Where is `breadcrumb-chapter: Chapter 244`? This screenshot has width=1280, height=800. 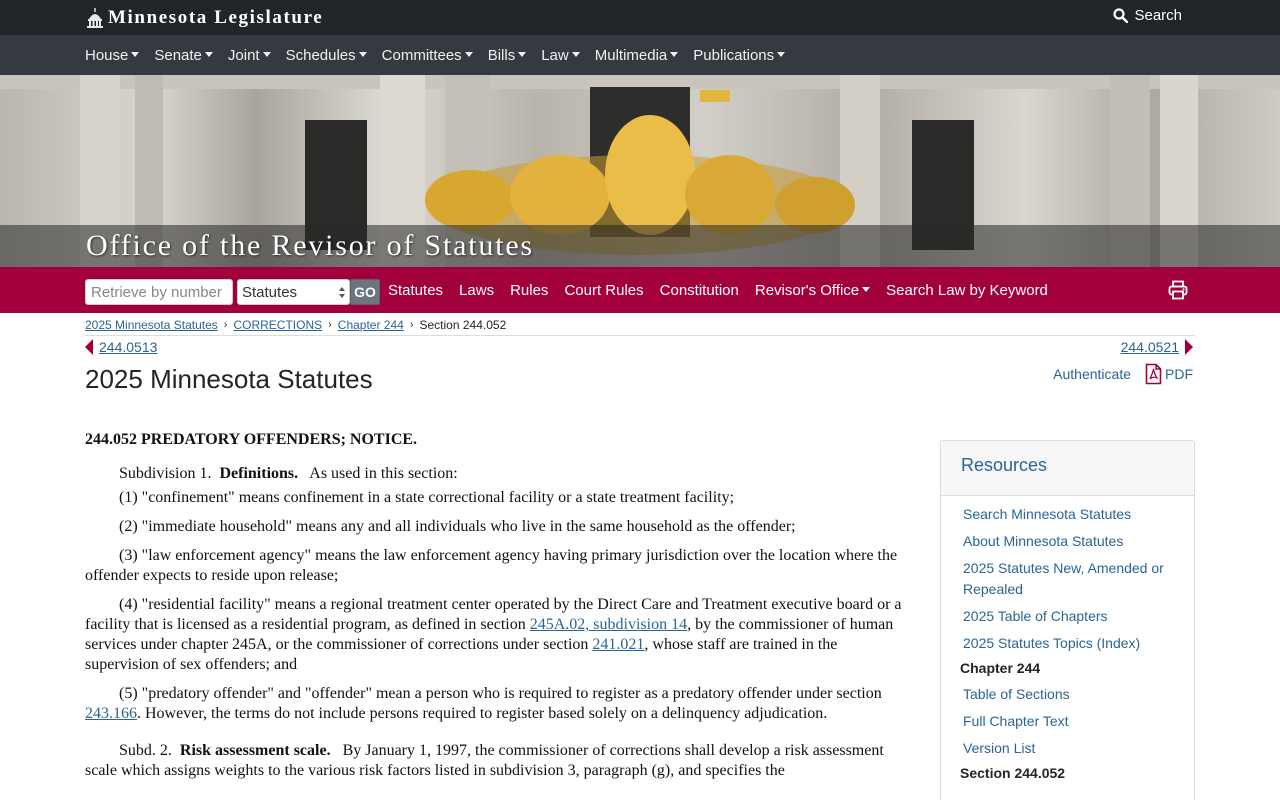
breadcrumb-chapter: Chapter 244 is located at coordinates (371, 325).